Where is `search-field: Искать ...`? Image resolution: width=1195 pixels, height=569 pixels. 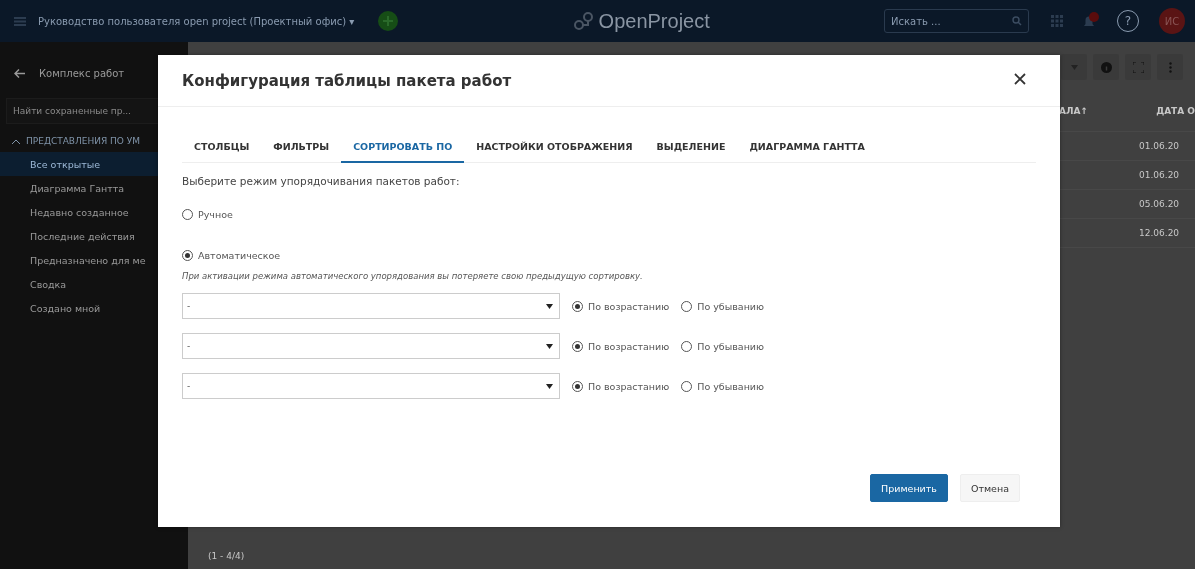
search-field: Искать ... is located at coordinates (956, 21).